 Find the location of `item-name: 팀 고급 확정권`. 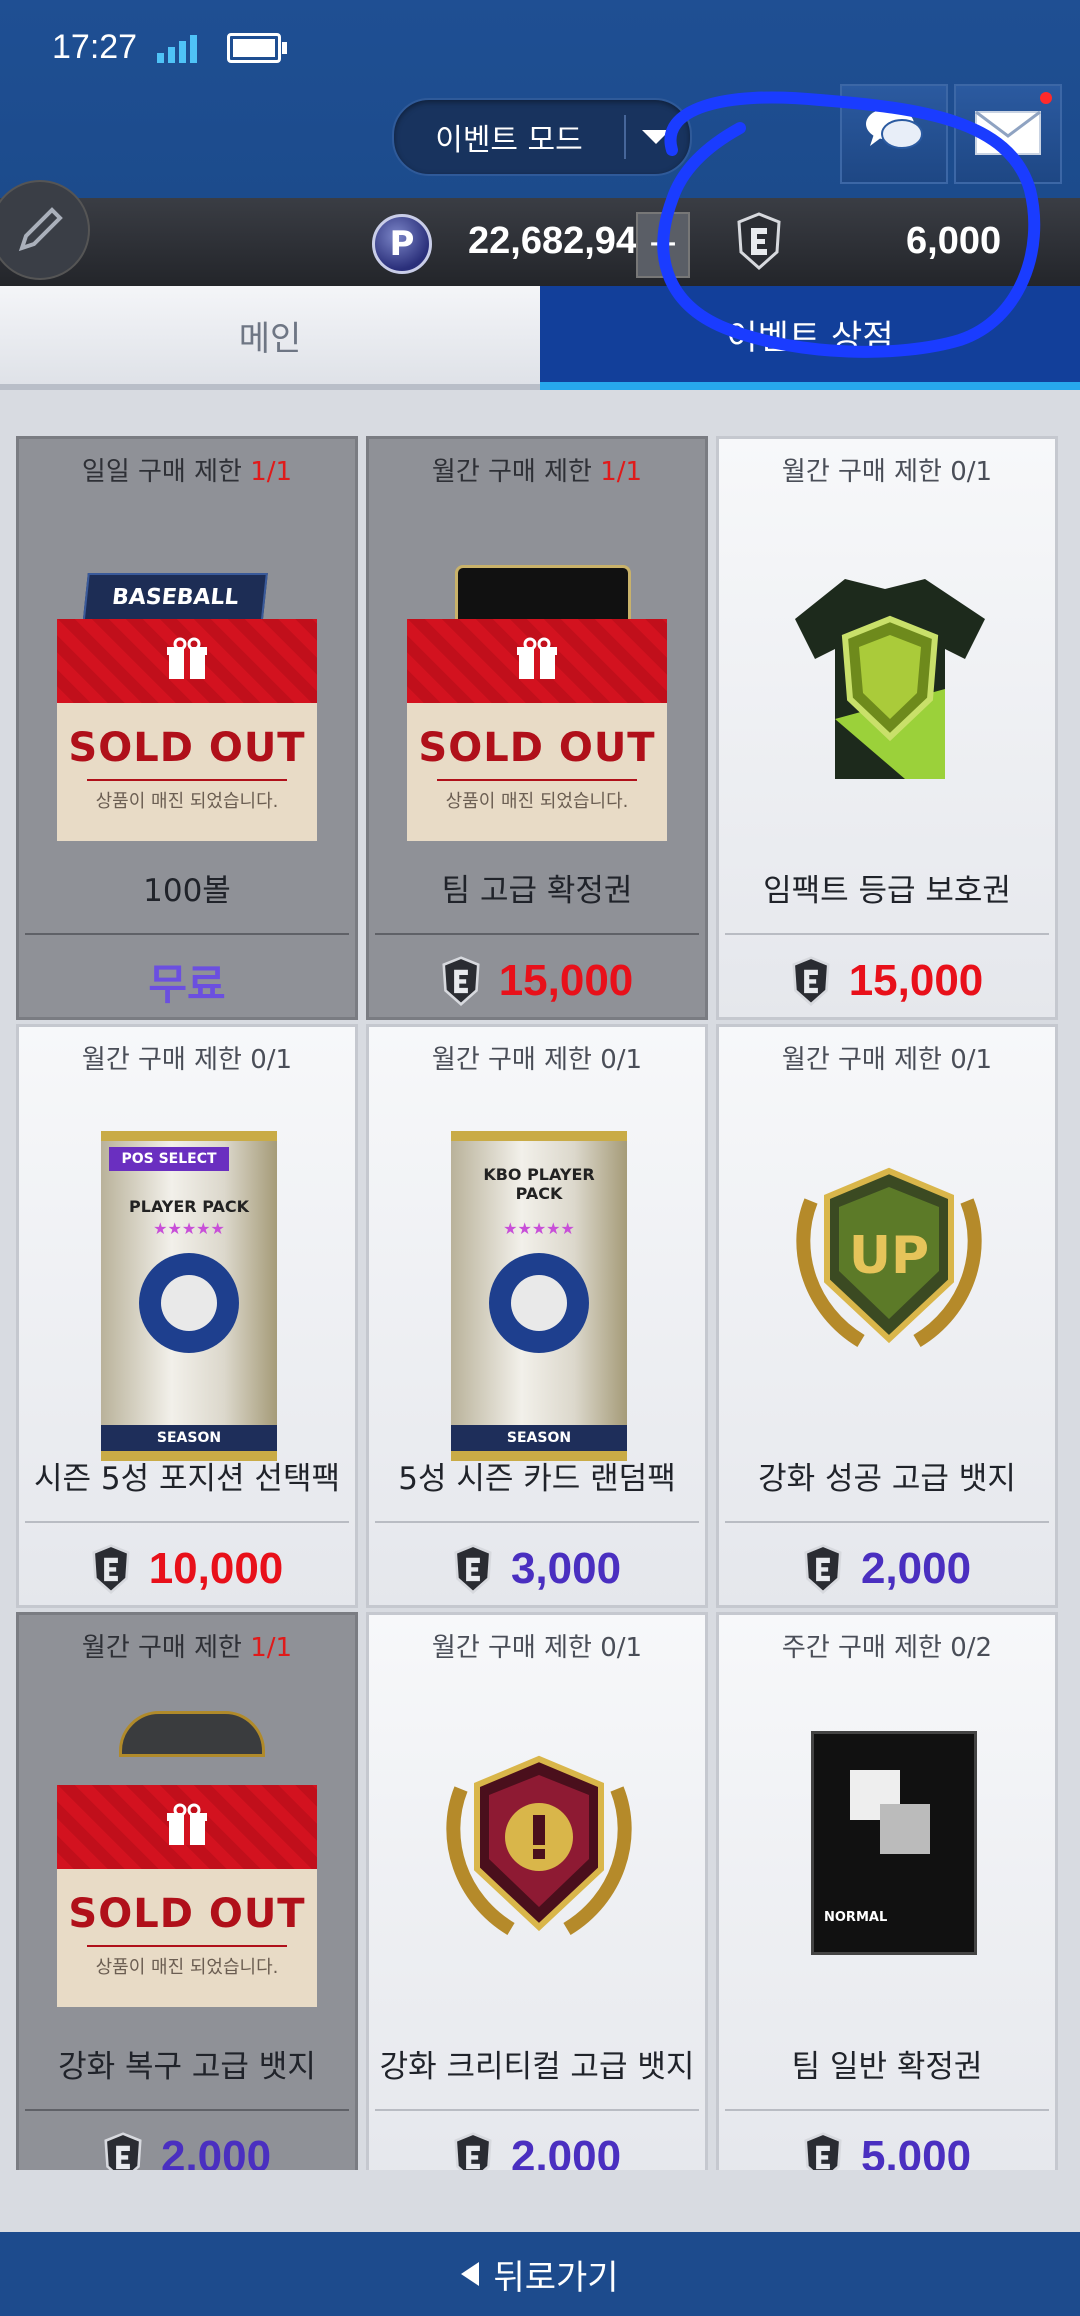

item-name: 팀 고급 확정권 is located at coordinates (537, 891).